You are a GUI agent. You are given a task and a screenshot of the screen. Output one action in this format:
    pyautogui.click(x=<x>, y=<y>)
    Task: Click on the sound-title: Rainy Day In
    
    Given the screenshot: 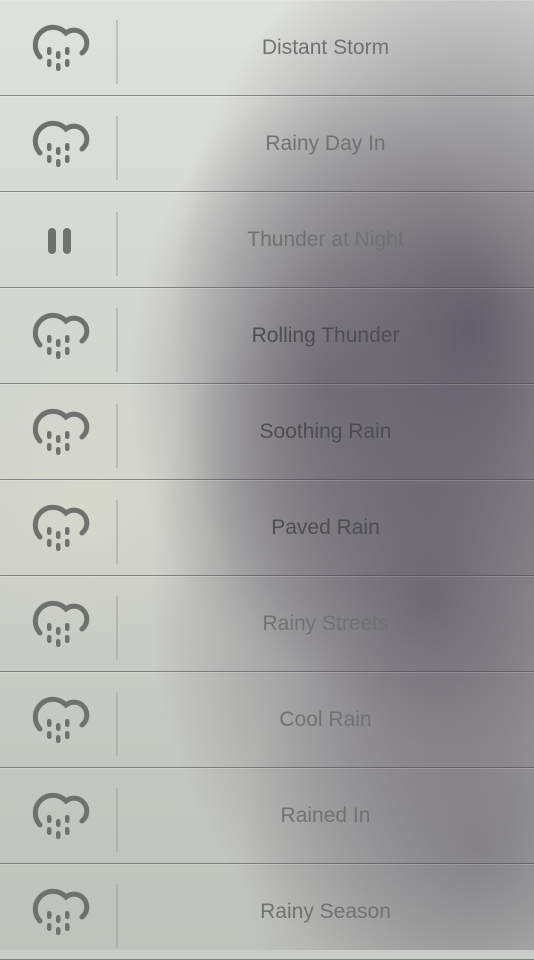 What is the action you would take?
    pyautogui.click(x=325, y=143)
    